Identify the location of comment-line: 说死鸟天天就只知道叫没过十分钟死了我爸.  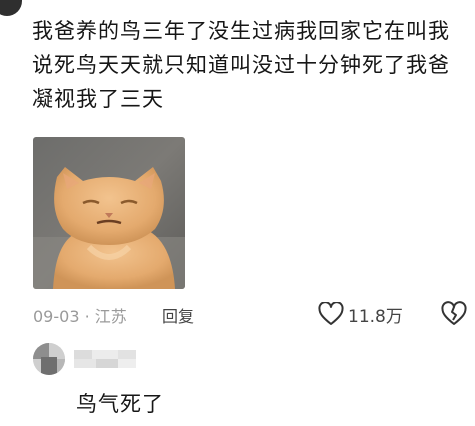
(241, 65).